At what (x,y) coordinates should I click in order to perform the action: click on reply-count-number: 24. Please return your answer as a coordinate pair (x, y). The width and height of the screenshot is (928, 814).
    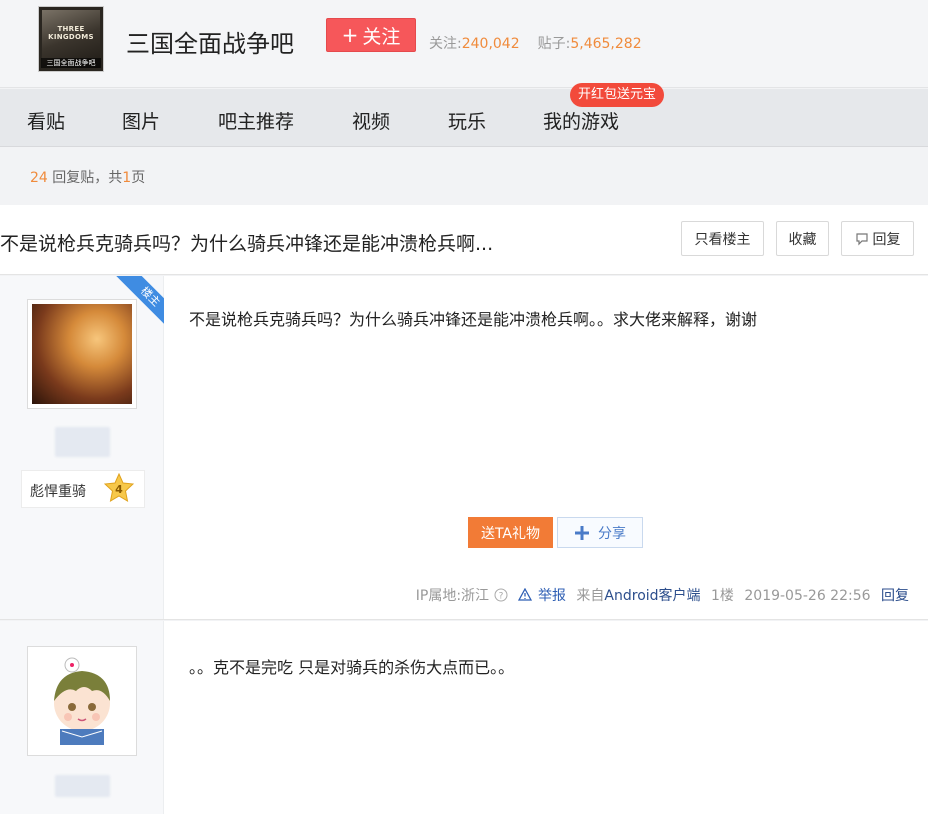
    Looking at the image, I should click on (39, 178).